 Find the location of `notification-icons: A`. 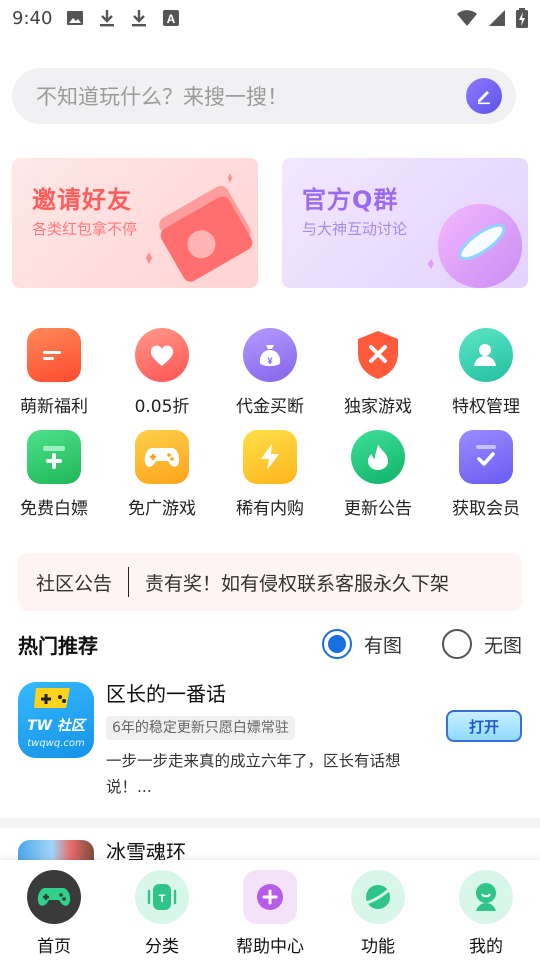

notification-icons: A is located at coordinates (123, 18).